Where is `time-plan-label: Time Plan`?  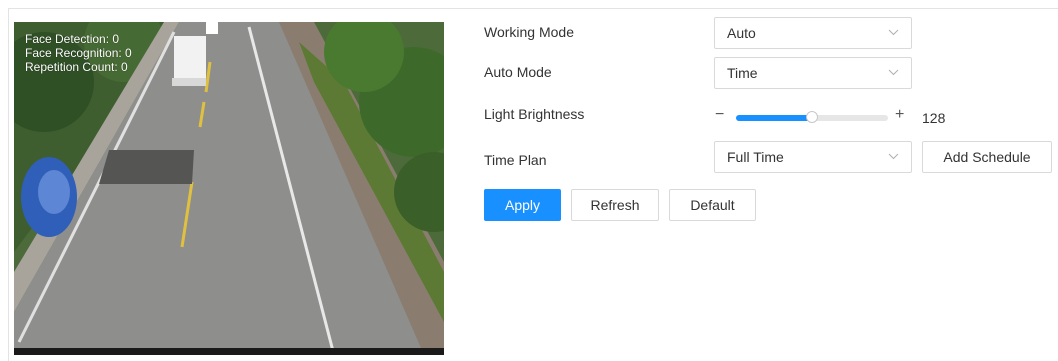
time-plan-label: Time Plan is located at coordinates (515, 160).